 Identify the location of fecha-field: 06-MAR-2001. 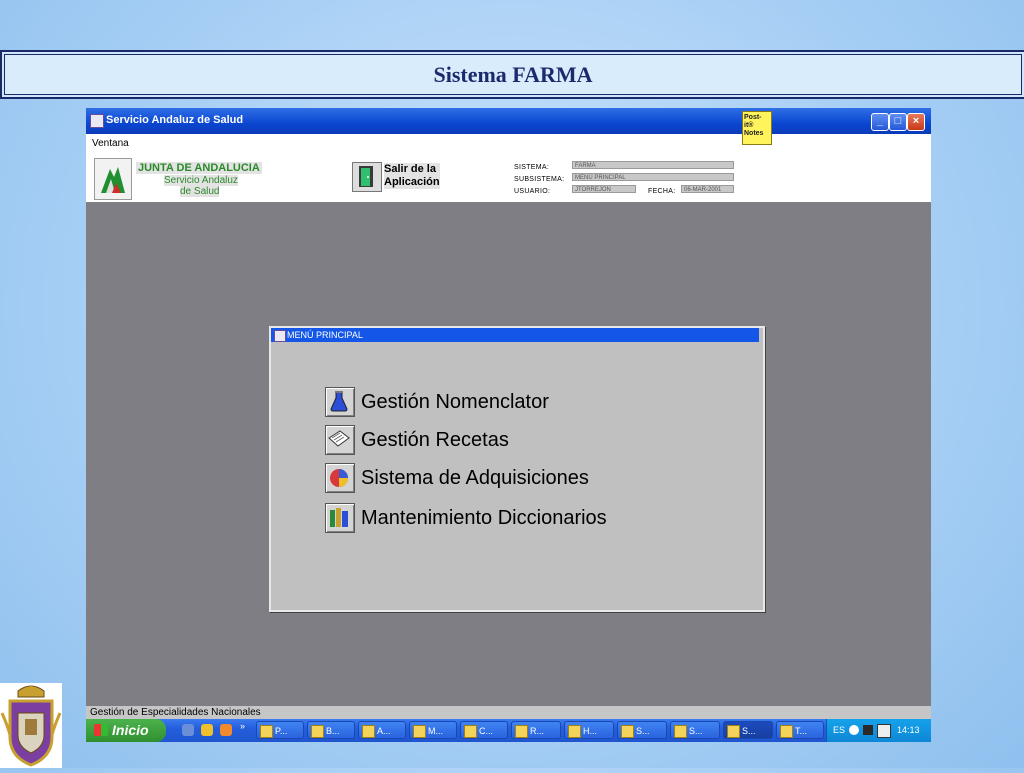
(707, 189).